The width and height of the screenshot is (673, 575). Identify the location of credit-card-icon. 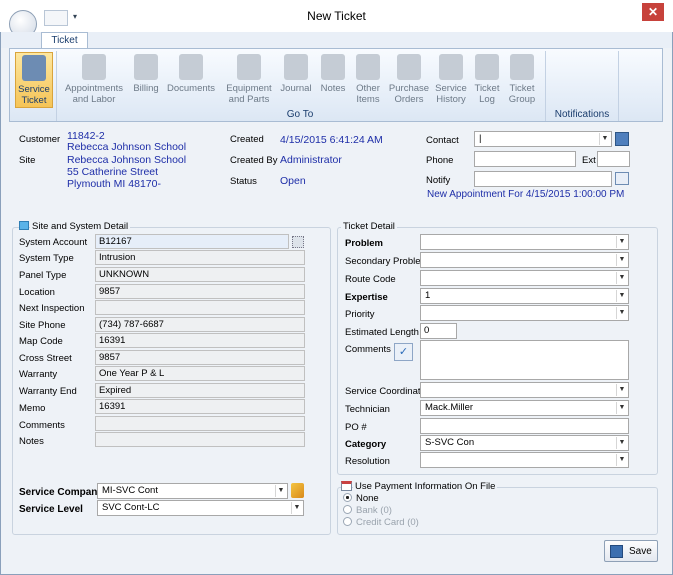
(346, 486).